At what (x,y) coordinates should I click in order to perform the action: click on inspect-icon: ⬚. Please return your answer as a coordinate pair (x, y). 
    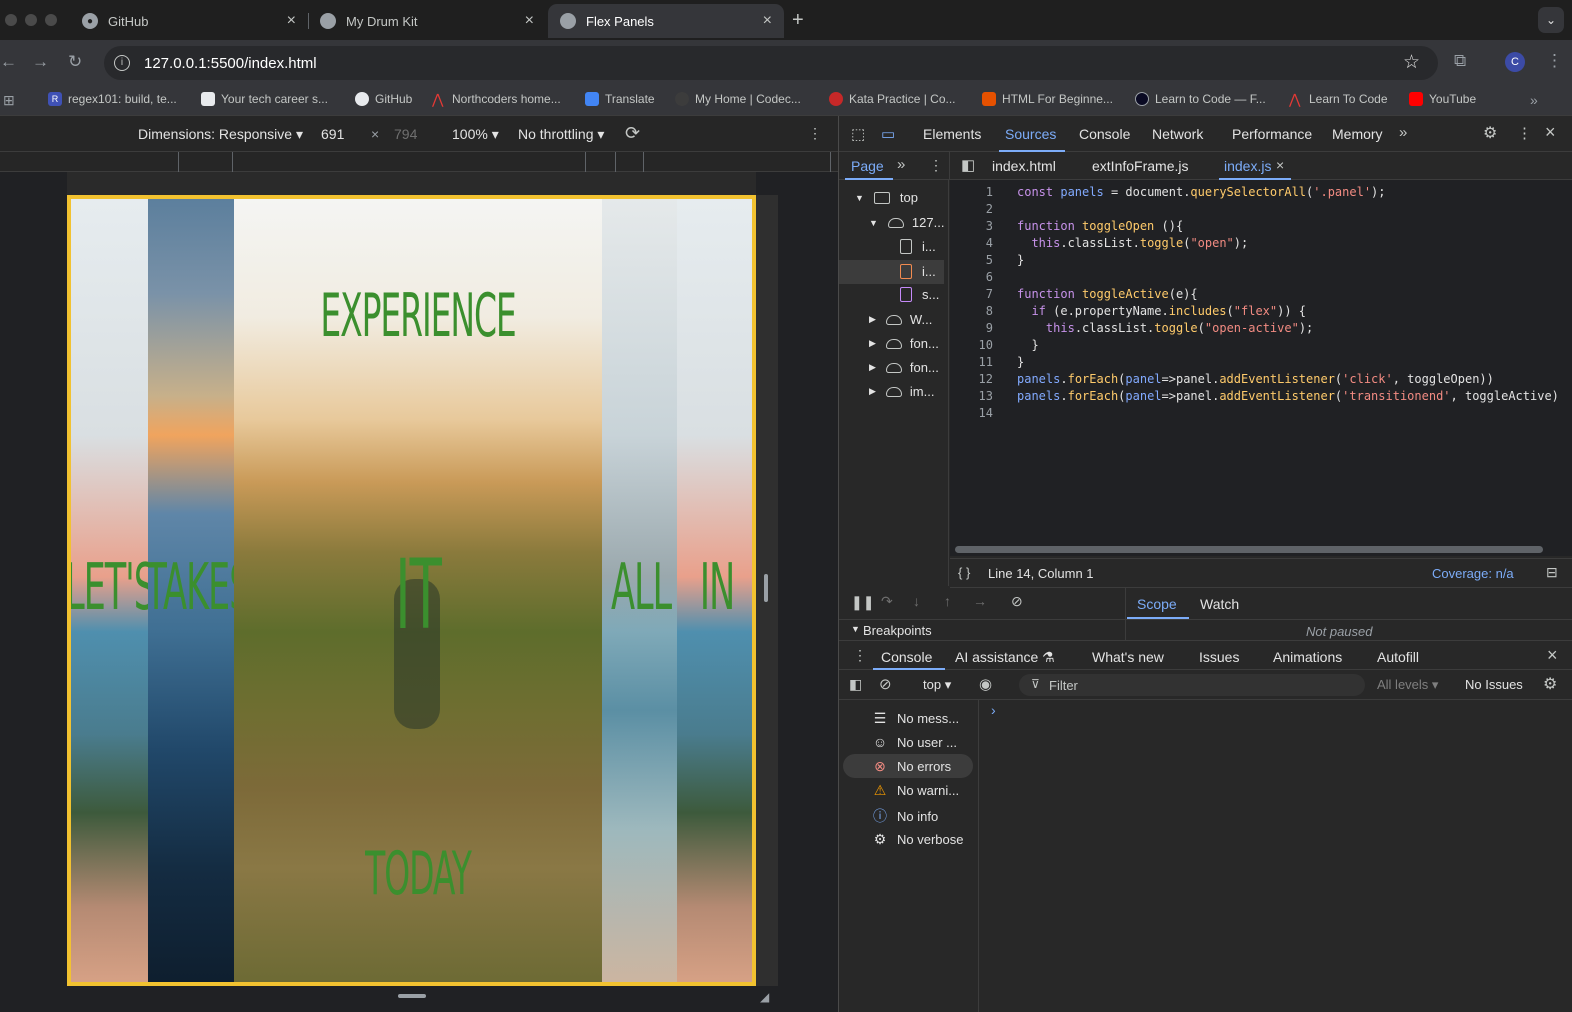
    Looking at the image, I should click on (858, 134).